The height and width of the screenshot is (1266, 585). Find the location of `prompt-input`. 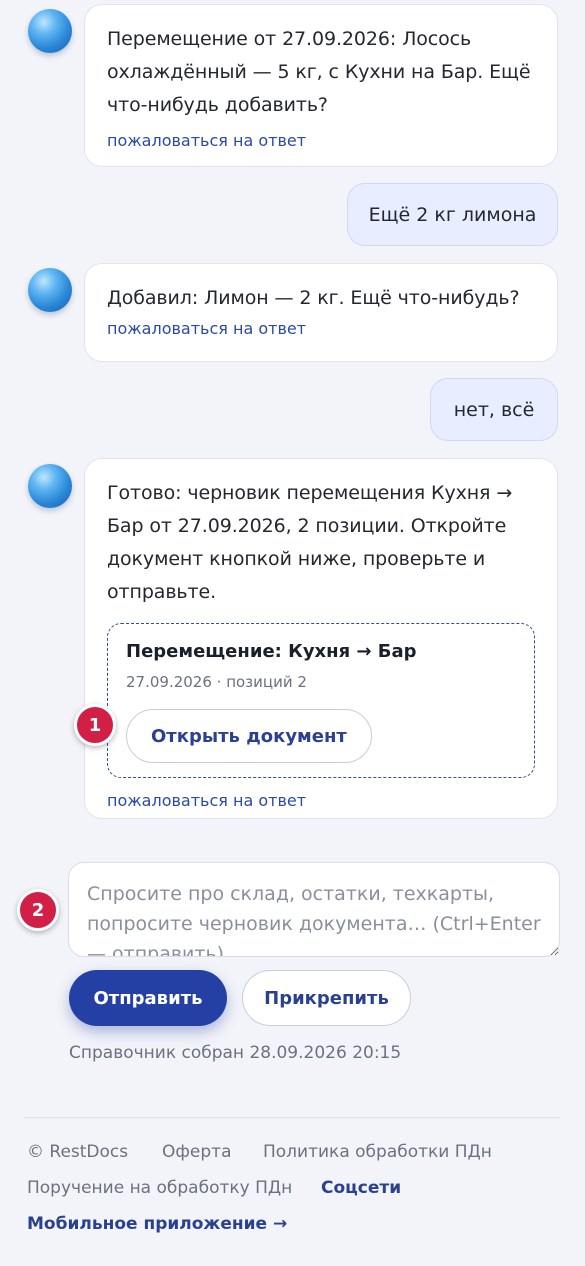

prompt-input is located at coordinates (314, 909).